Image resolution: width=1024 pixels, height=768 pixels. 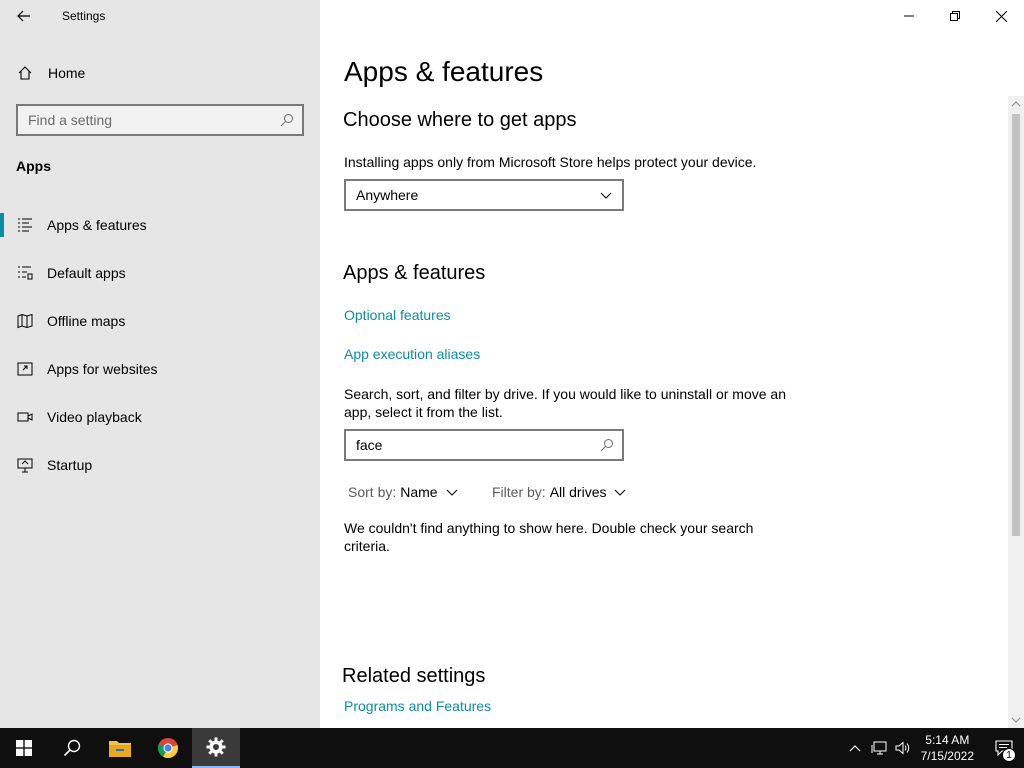 I want to click on taskbar-search-button, so click(x=72, y=748).